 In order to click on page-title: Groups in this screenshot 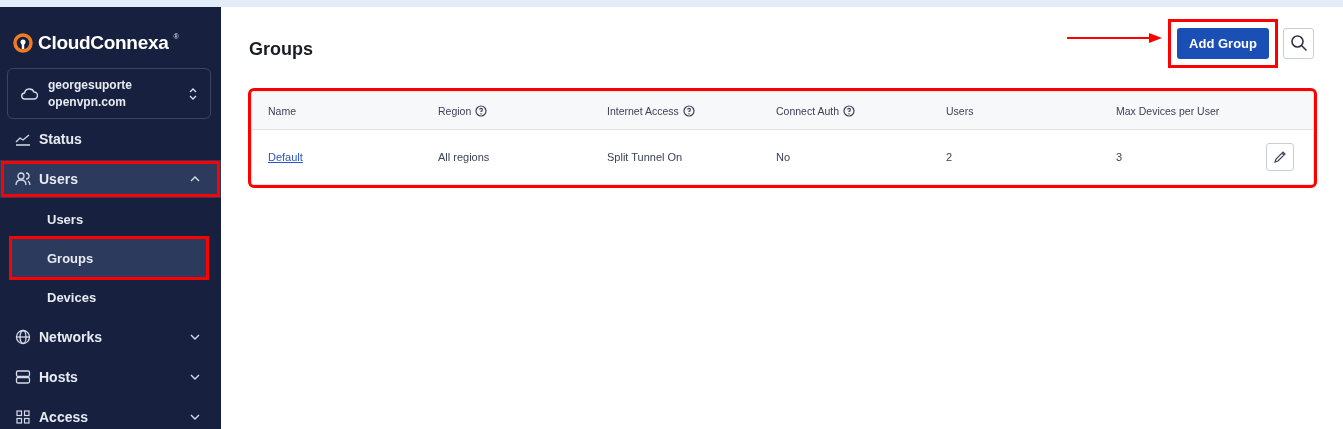, I will do `click(281, 49)`.